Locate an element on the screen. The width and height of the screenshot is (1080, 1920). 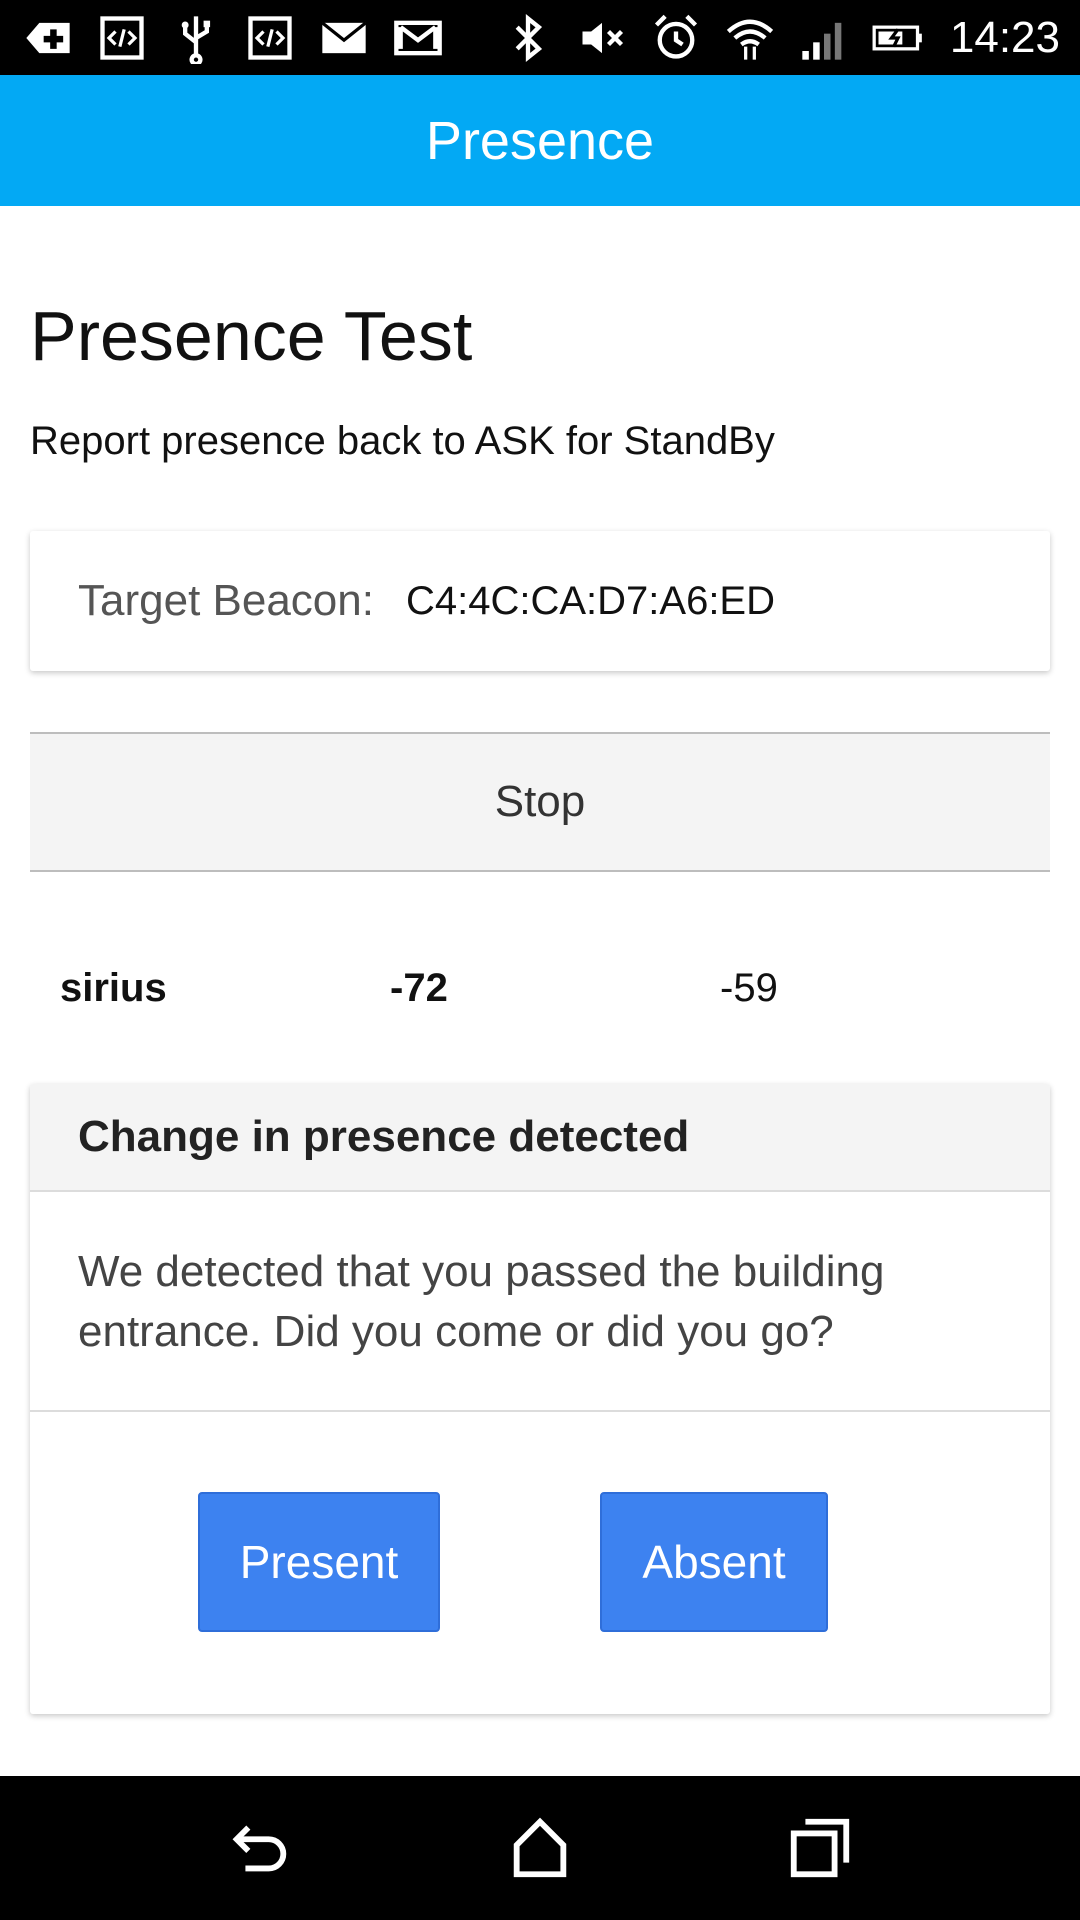
app-bar: Presence is located at coordinates (540, 140).